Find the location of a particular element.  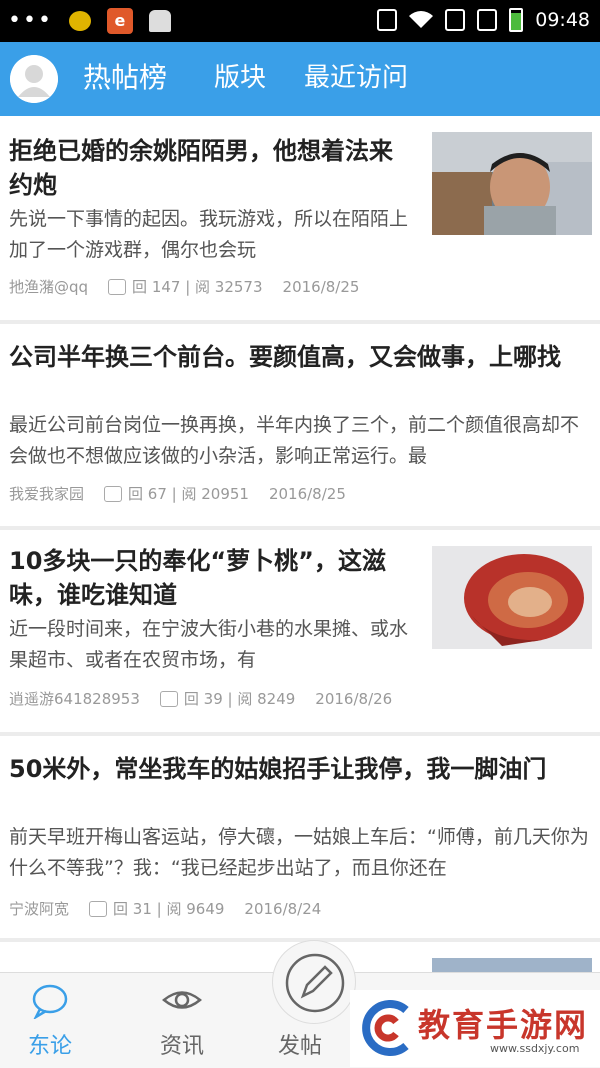

post-author: 扡渔潴@qq is located at coordinates (49, 287).